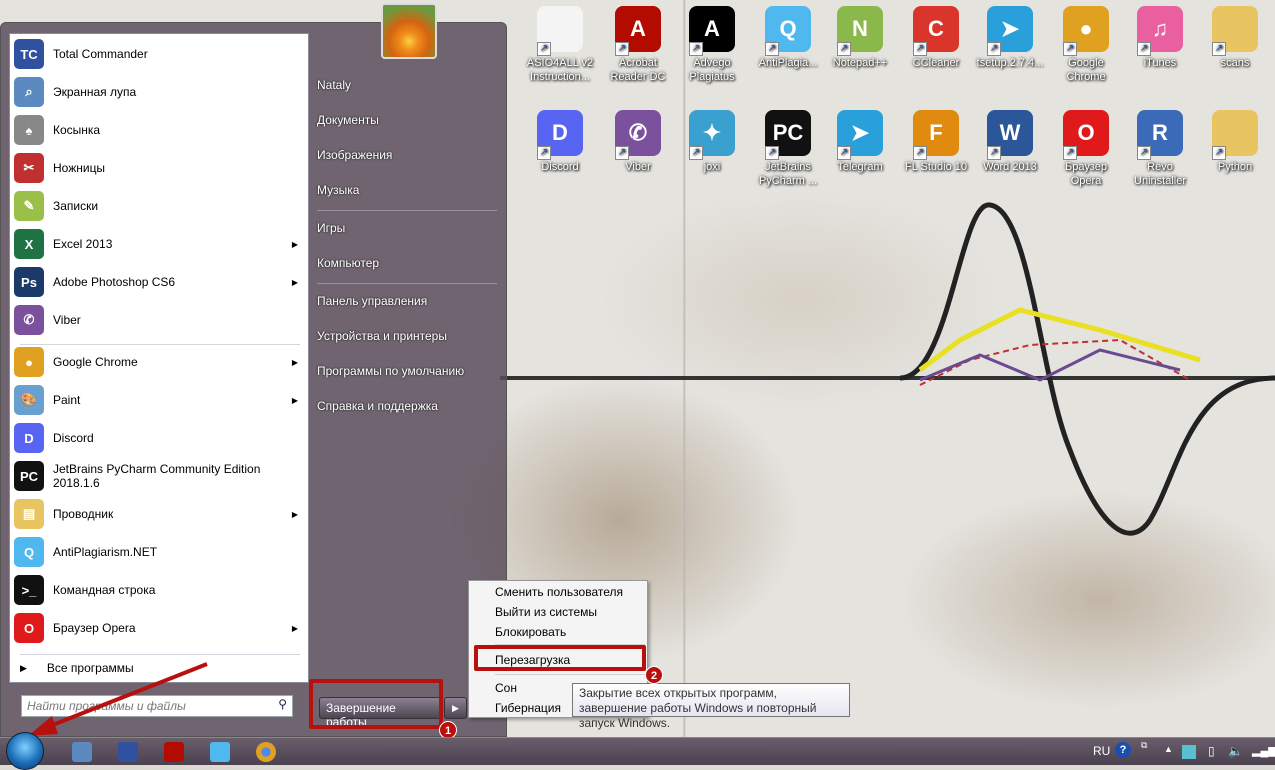  Describe the element at coordinates (83, 514) in the screenshot. I see `program-label: Проводник` at that location.